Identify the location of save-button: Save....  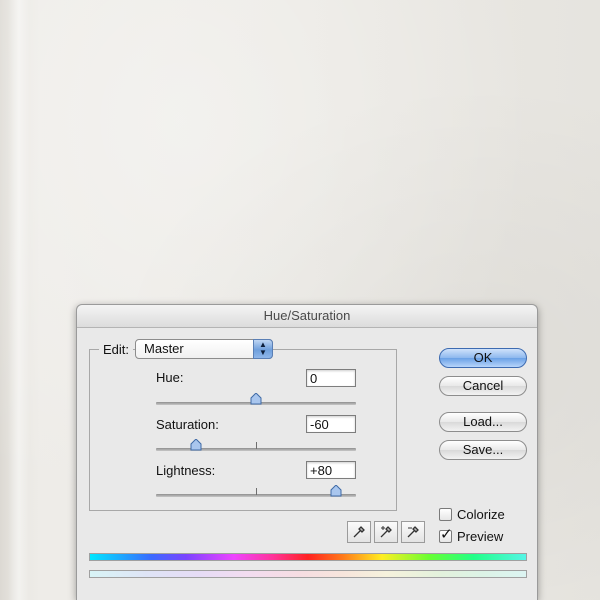
(483, 450).